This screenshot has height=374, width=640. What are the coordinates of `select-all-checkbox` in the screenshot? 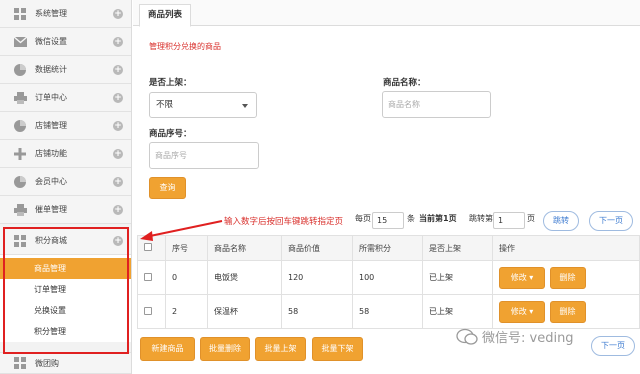 It's located at (148, 247).